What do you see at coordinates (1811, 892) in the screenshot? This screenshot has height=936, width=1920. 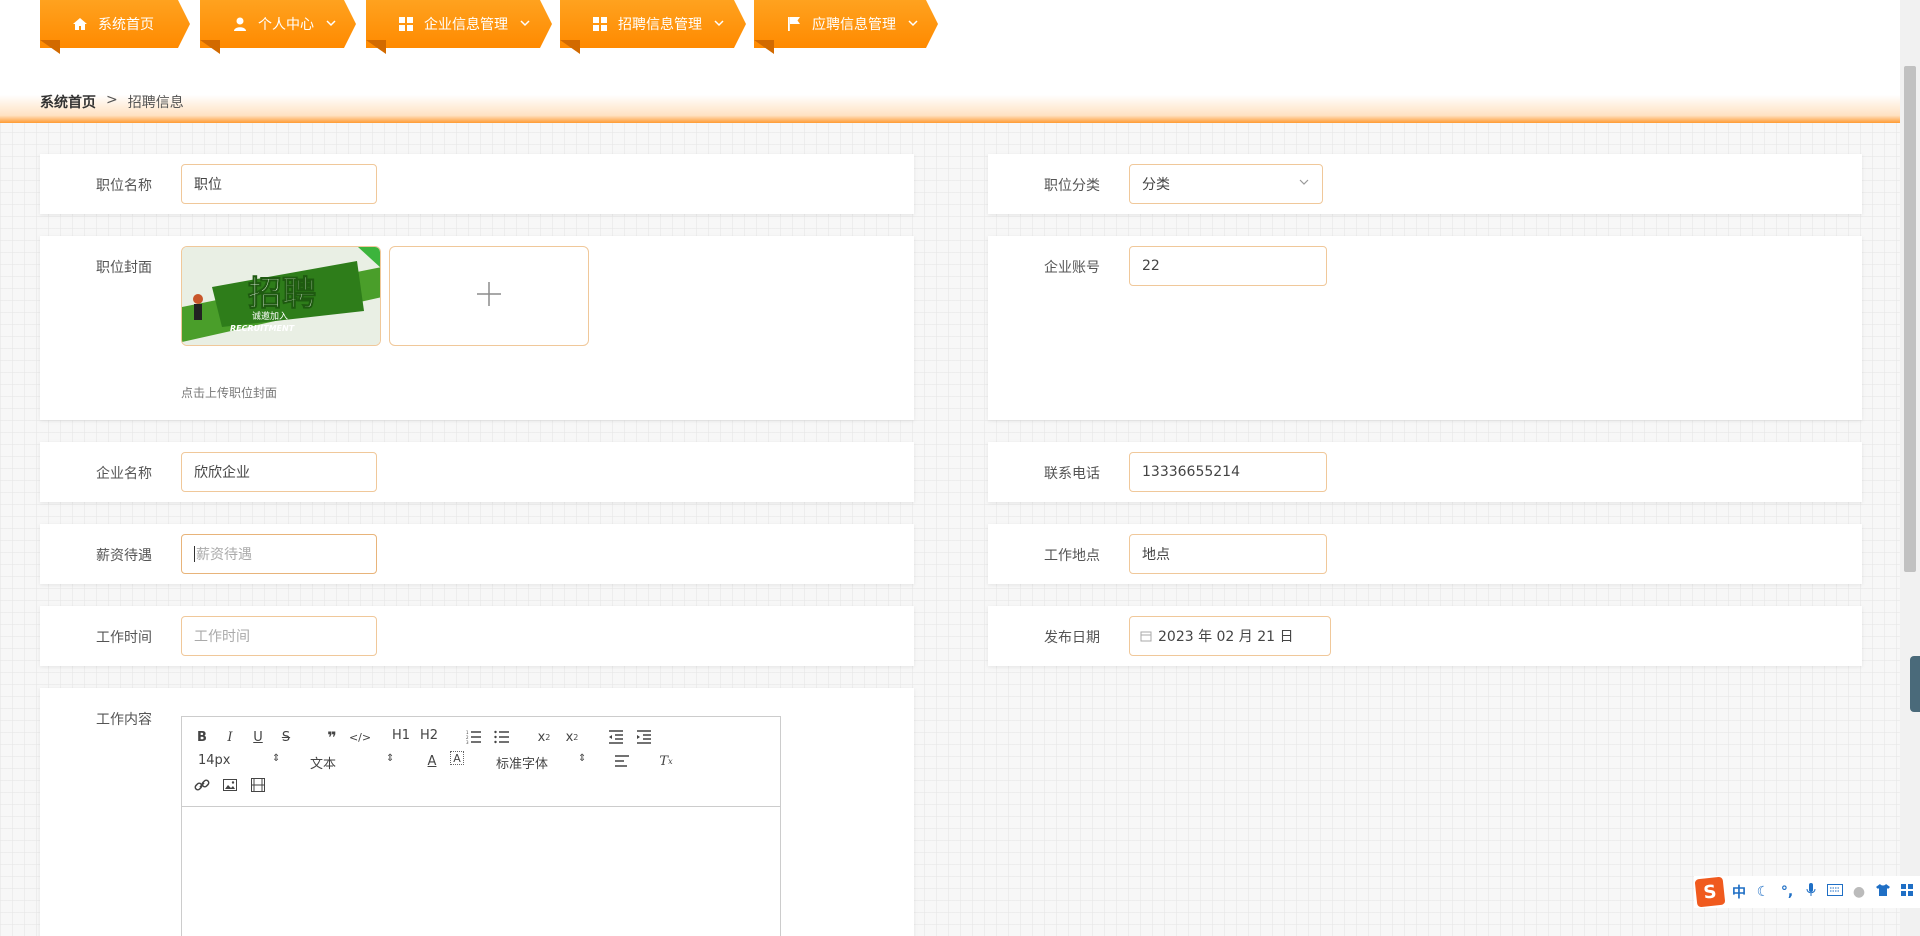 I see `microphone-icon` at bounding box center [1811, 892].